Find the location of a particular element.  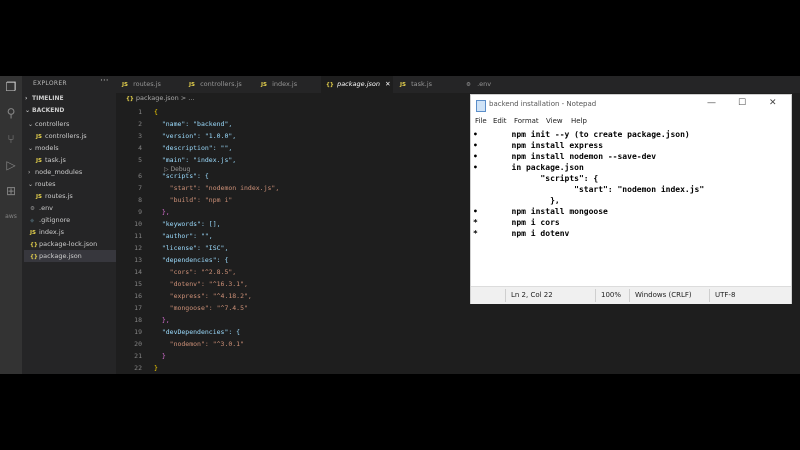

notepad-line: • npm init --y (to create package.json) is located at coordinates (581, 134).